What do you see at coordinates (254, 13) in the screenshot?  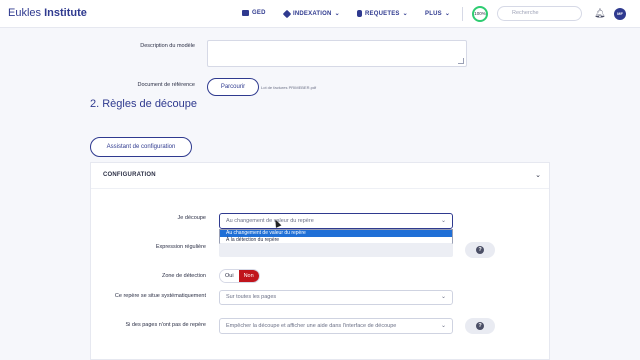 I see `nav-ged: GED` at bounding box center [254, 13].